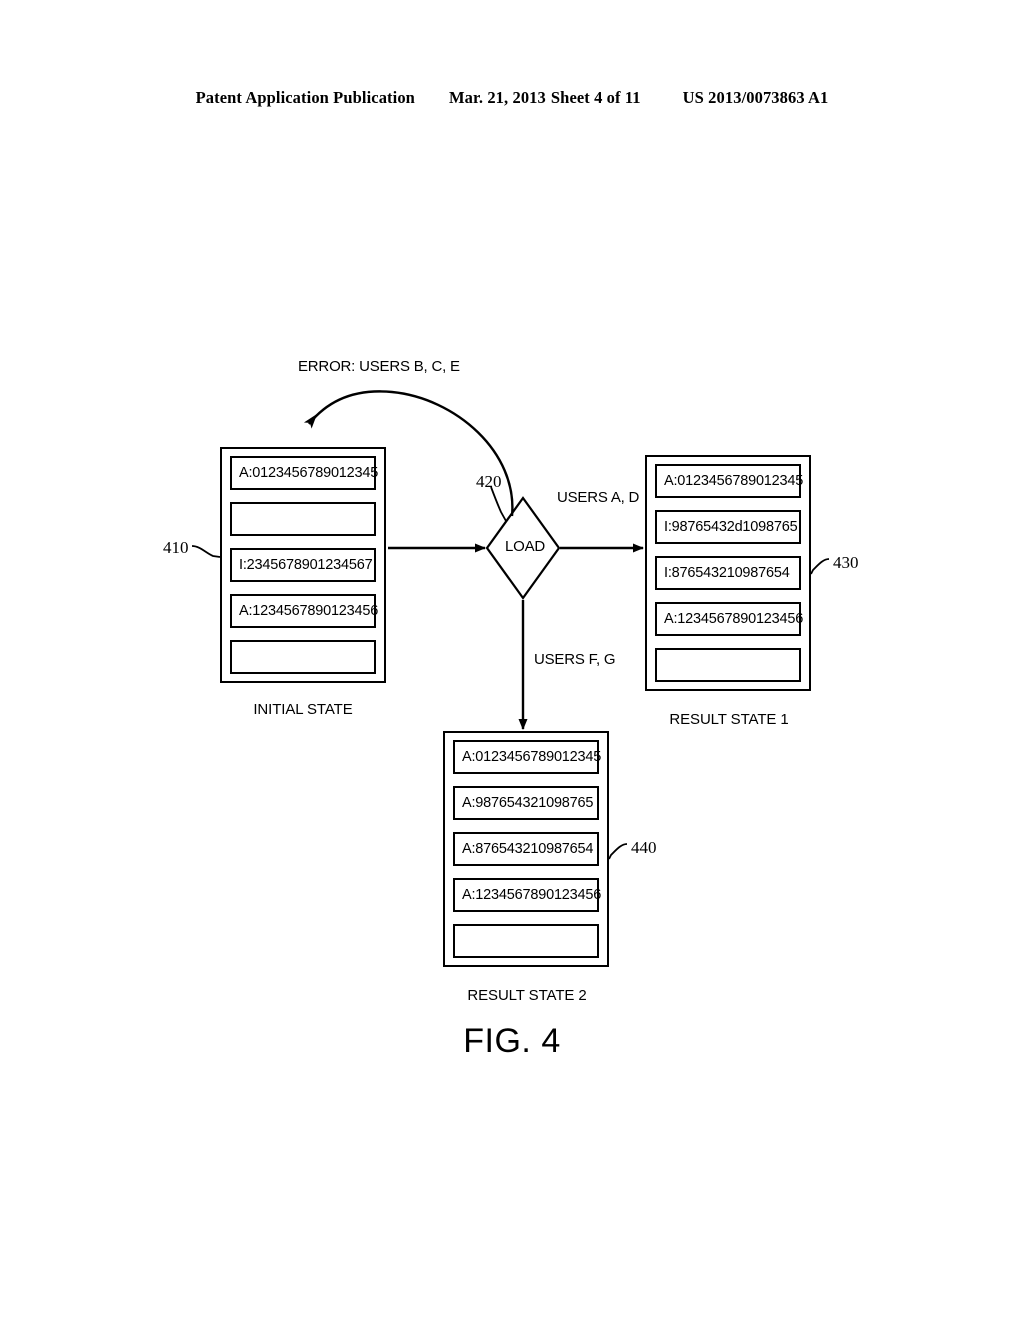  What do you see at coordinates (527, 995) in the screenshot?
I see `result-state-2-caption: RESULT STATE 2` at bounding box center [527, 995].